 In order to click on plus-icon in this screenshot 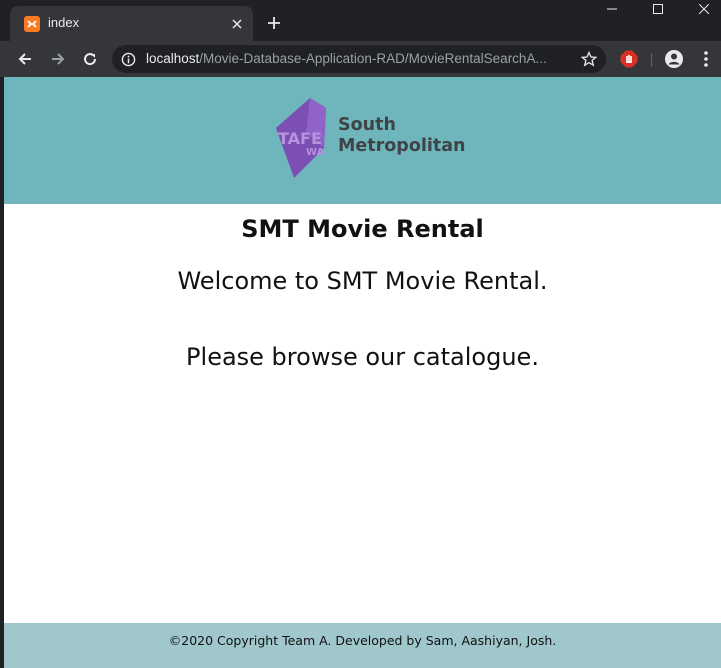, I will do `click(274, 23)`.